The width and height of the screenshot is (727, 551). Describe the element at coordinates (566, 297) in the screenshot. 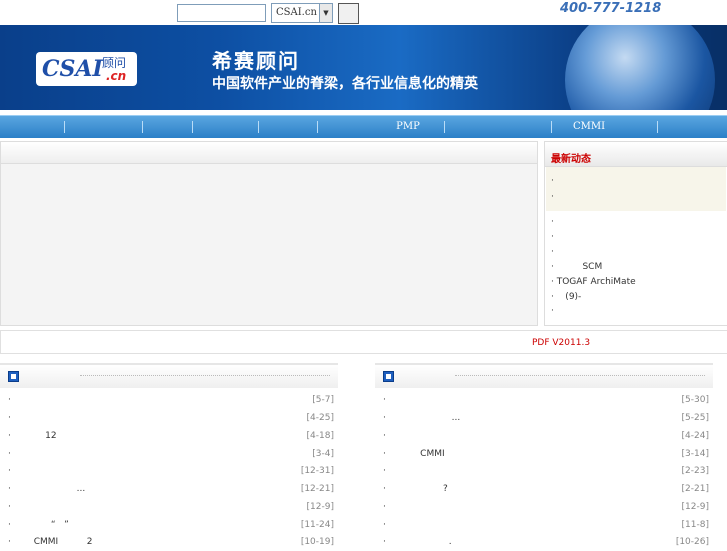

I see `side-item: · (9)-` at that location.